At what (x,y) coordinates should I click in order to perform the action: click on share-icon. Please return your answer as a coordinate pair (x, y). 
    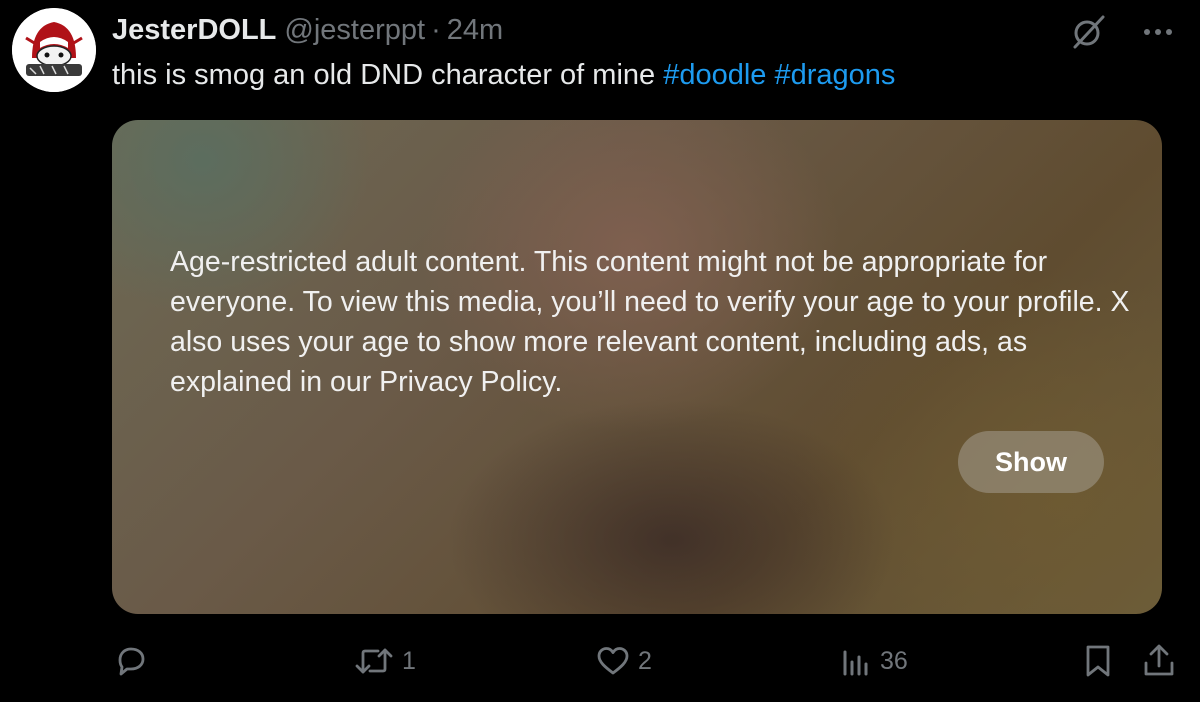
    Looking at the image, I should click on (1159, 660).